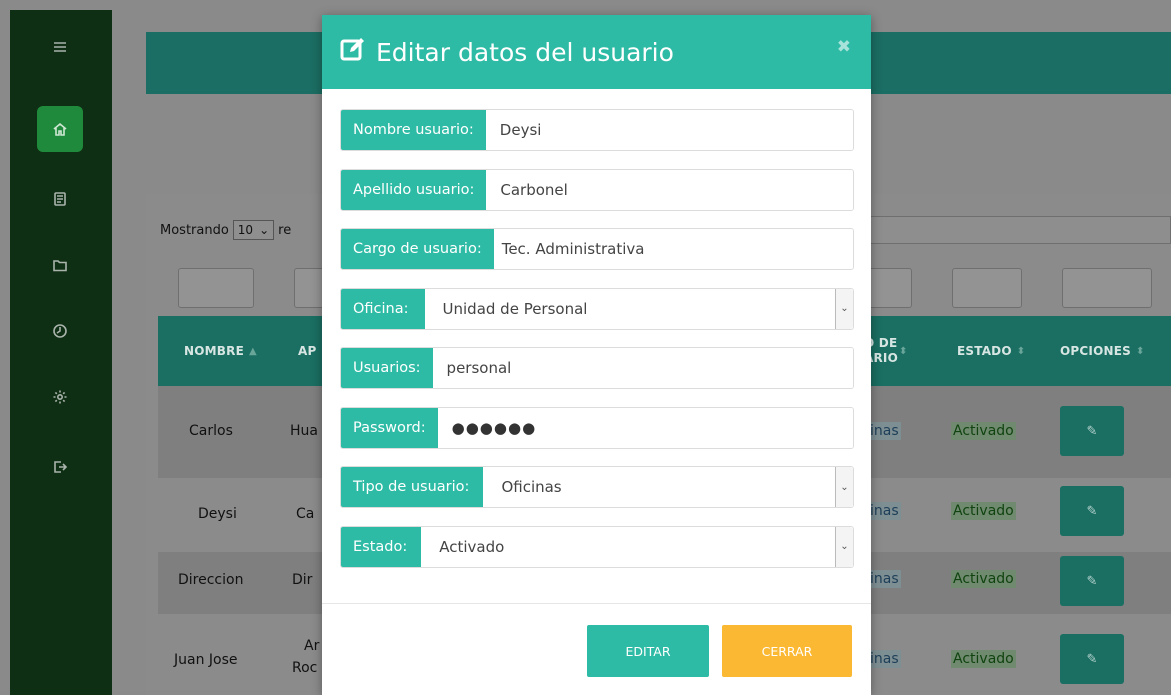 The image size is (1171, 695). Describe the element at coordinates (637, 546) in the screenshot. I see `estado-select: Activado ⌄` at that location.